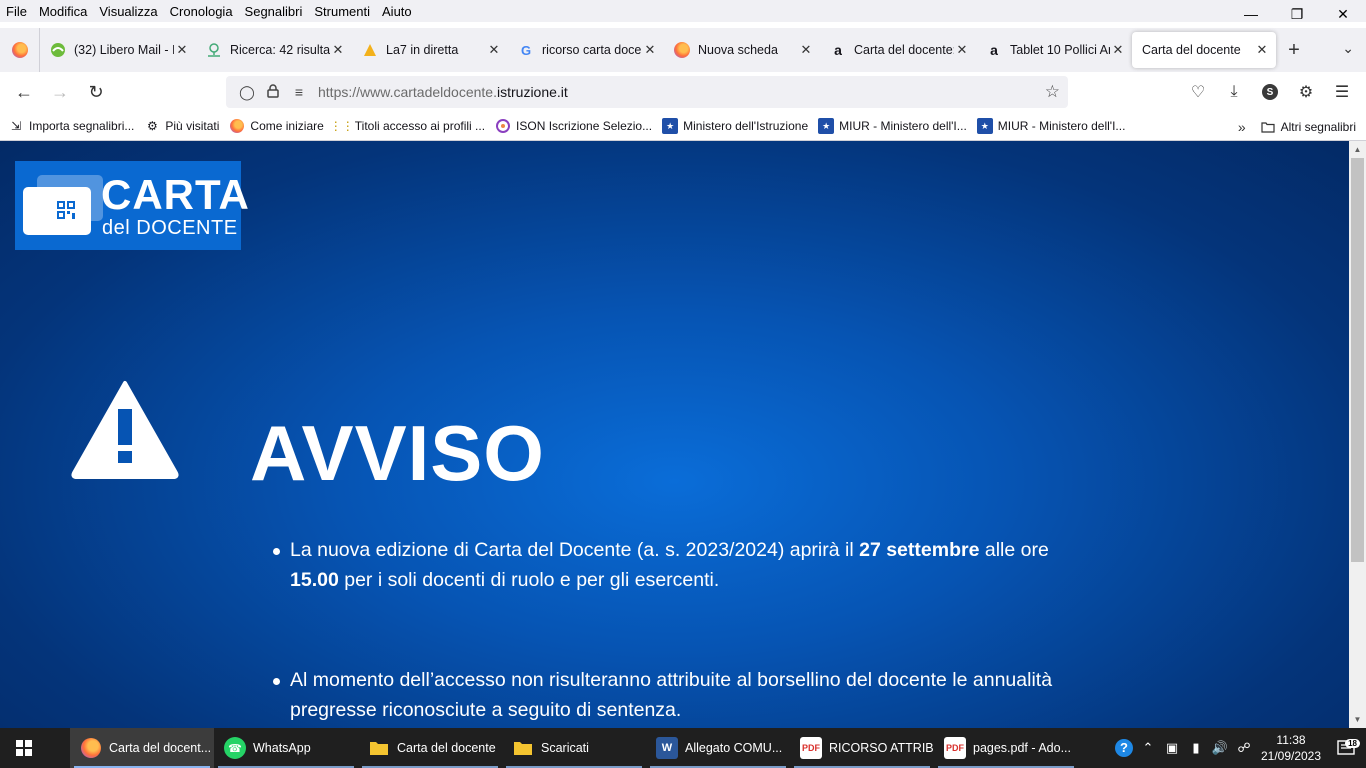  What do you see at coordinates (24, 92) in the screenshot?
I see `back-button: ←` at bounding box center [24, 92].